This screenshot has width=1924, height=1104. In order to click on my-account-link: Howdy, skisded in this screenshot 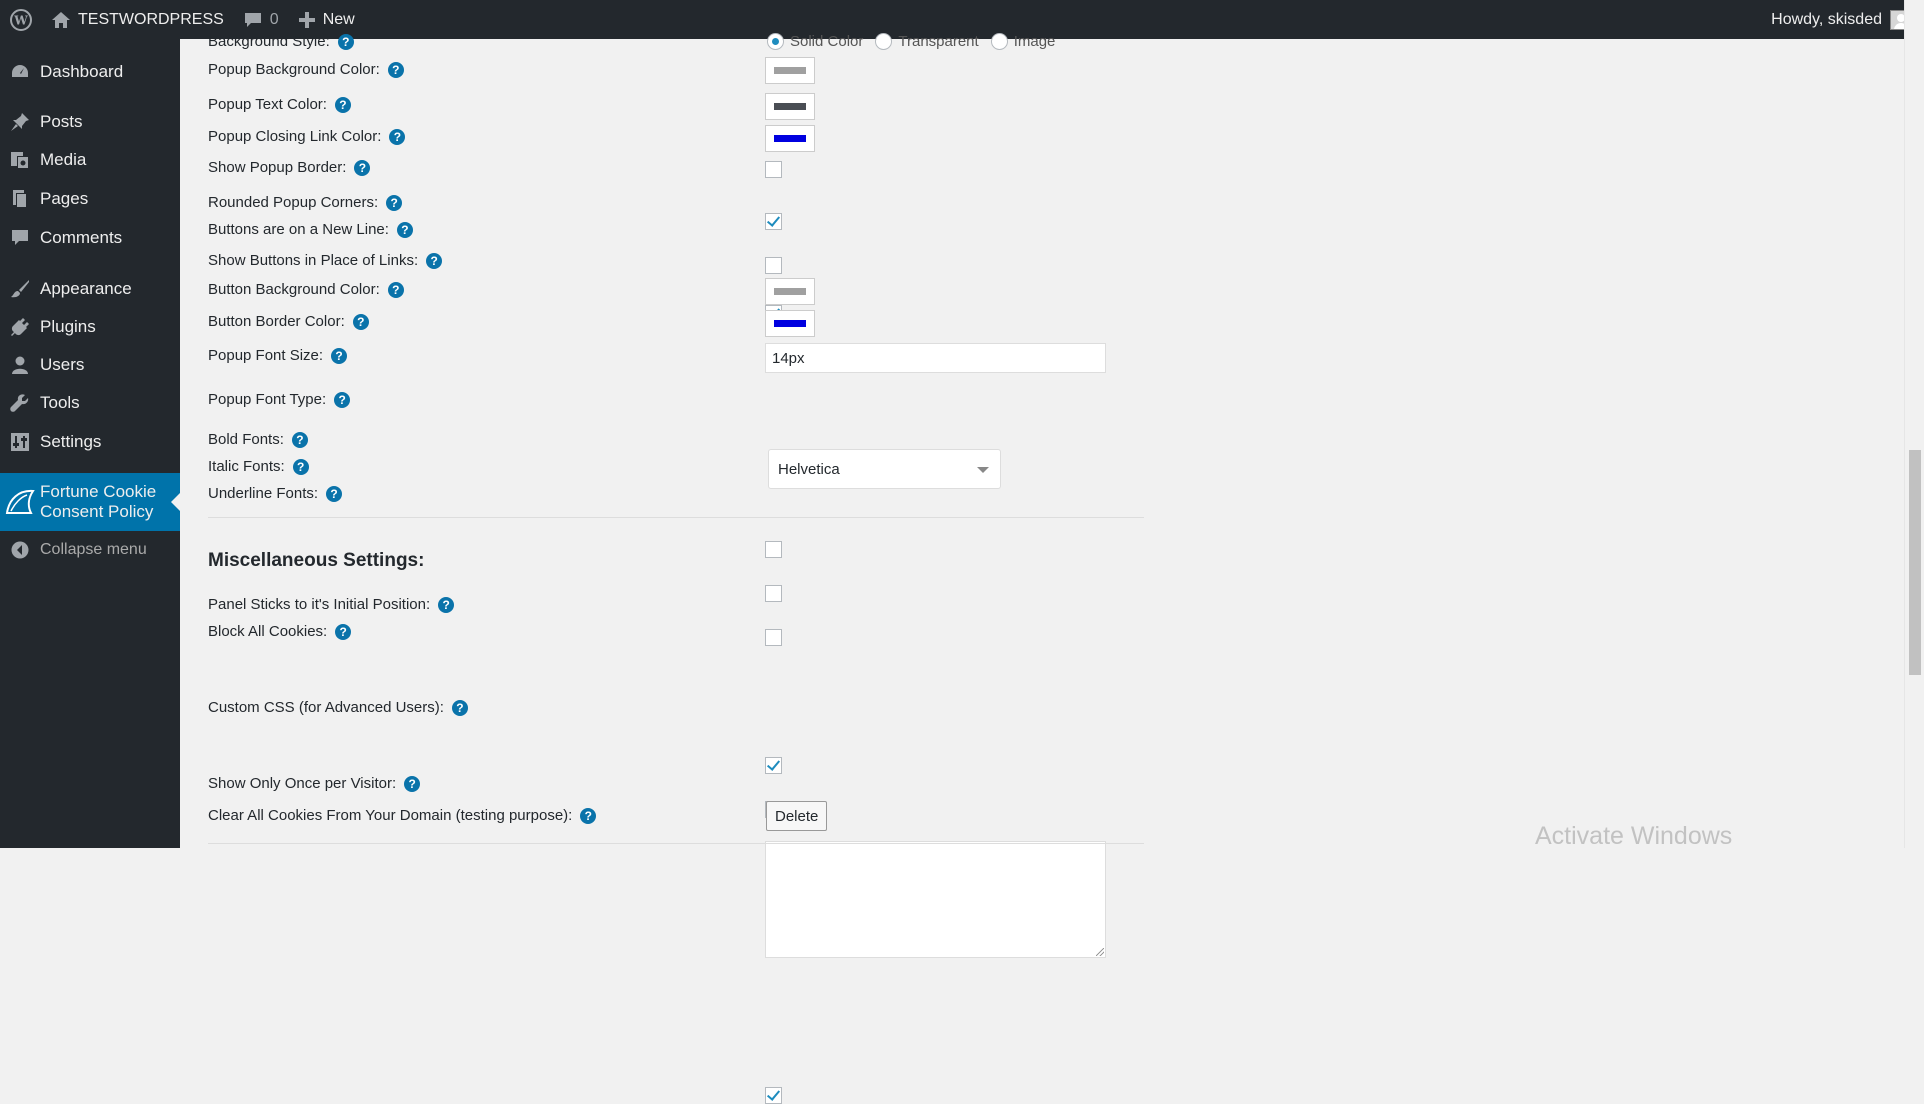, I will do `click(1847, 19)`.